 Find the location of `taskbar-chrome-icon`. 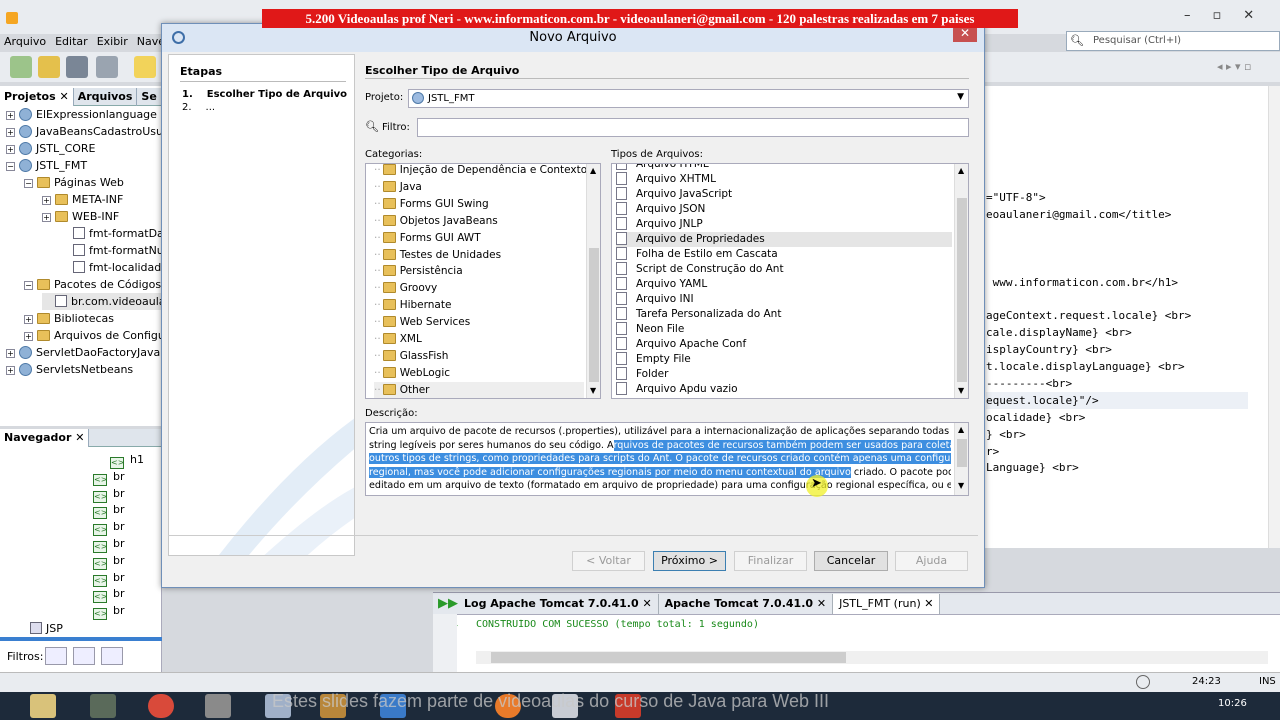

taskbar-chrome-icon is located at coordinates (161, 706).